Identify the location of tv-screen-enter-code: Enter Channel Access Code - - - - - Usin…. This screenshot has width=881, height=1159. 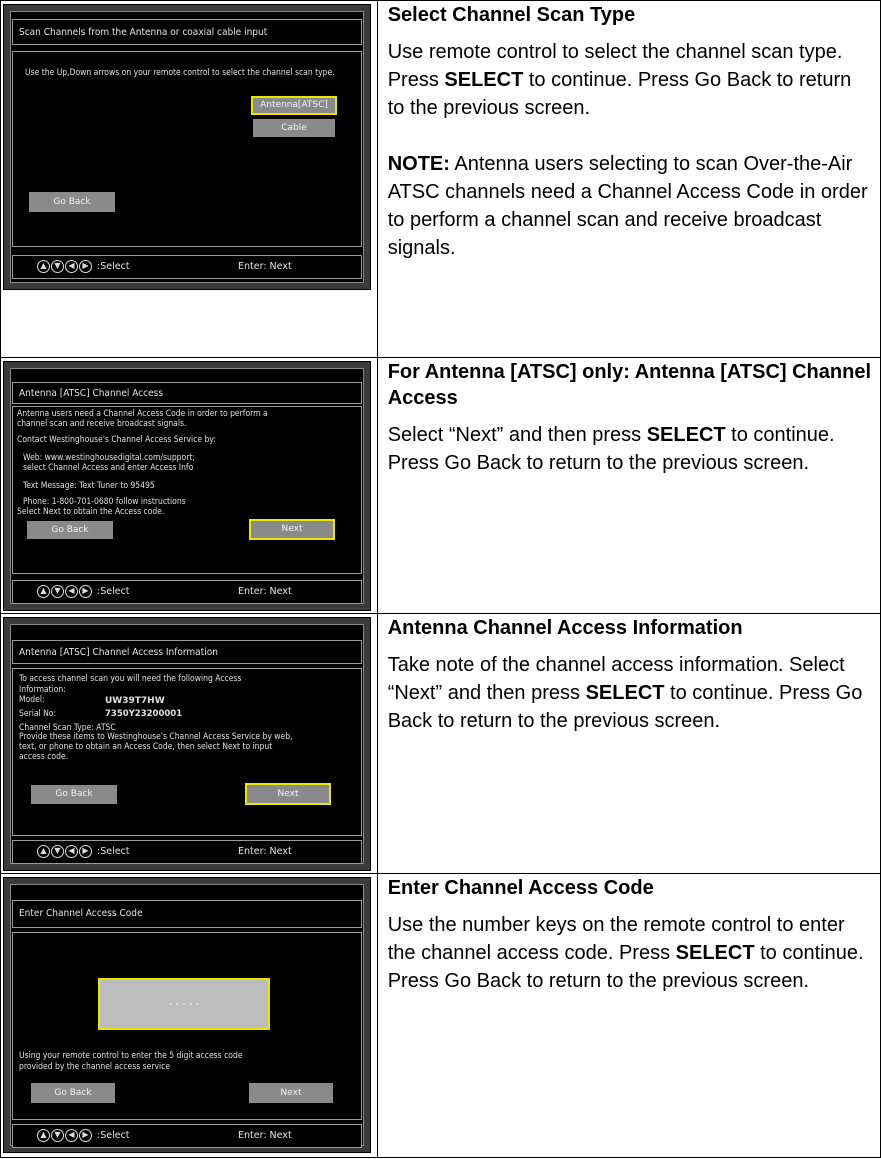
(187, 1015).